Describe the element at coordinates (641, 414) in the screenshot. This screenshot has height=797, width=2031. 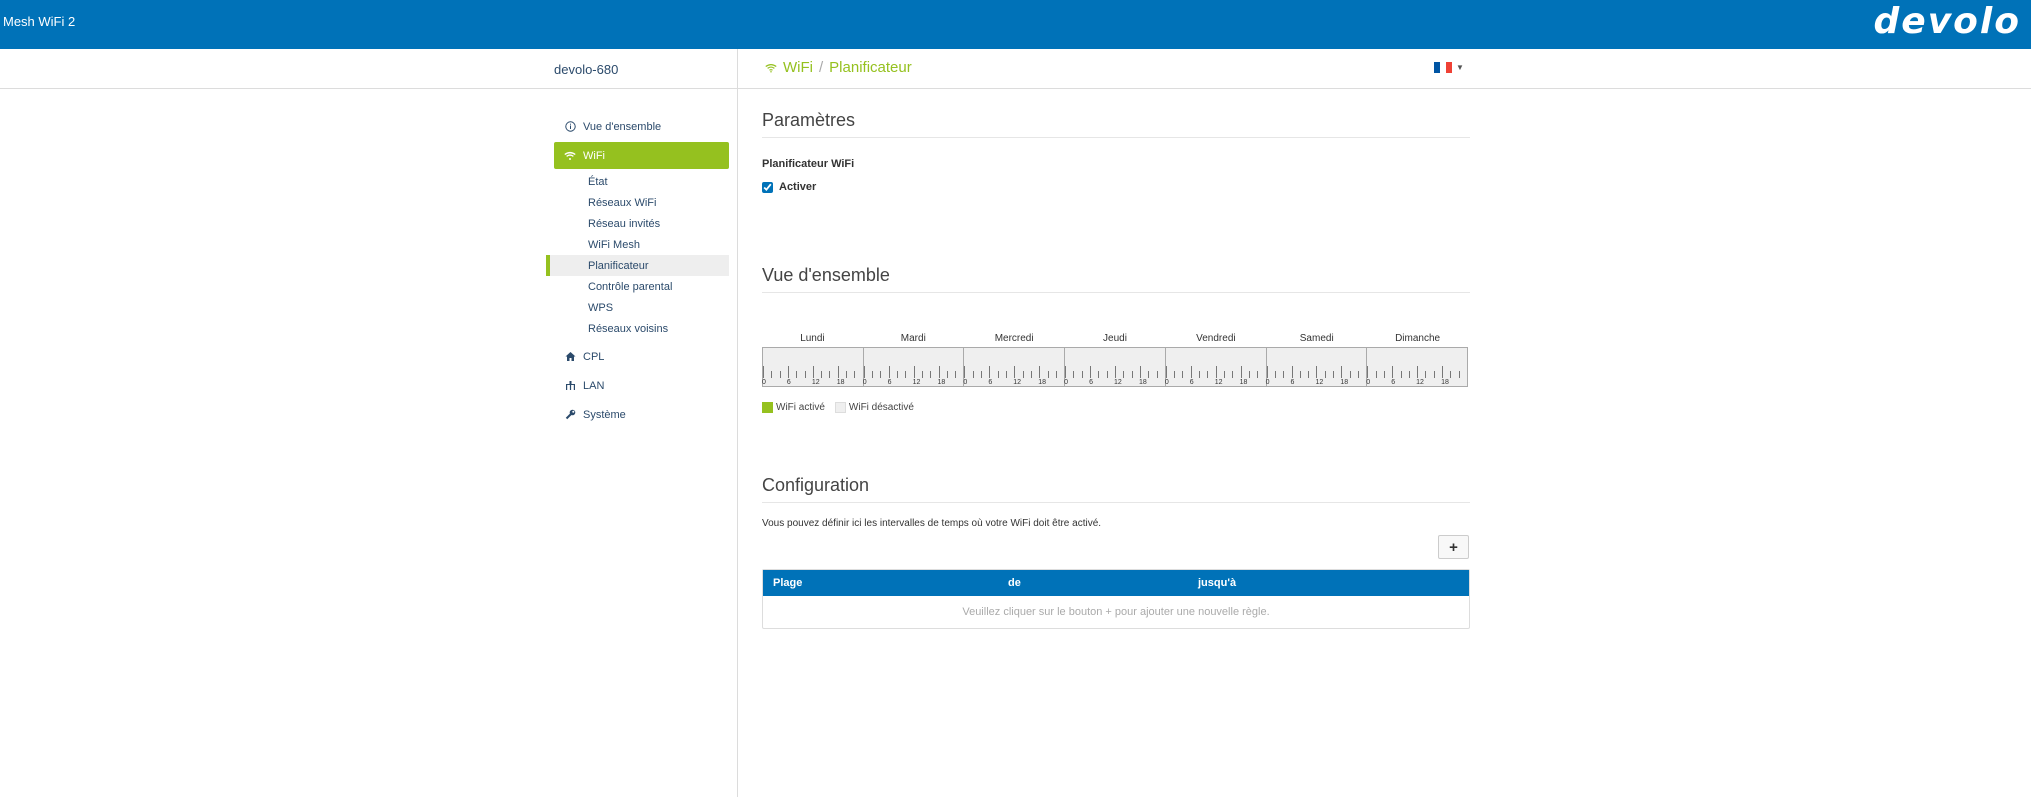
I see `sidebar-item-systeme: Système` at that location.